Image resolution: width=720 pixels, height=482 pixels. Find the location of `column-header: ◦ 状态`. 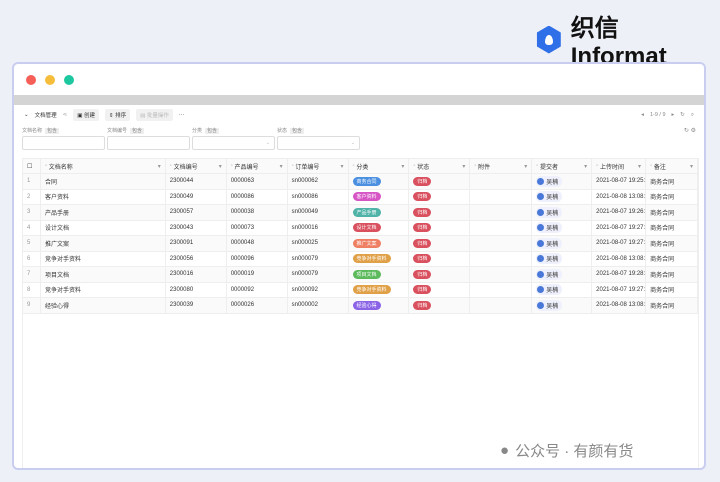

column-header: ◦ 状态 is located at coordinates (440, 166).